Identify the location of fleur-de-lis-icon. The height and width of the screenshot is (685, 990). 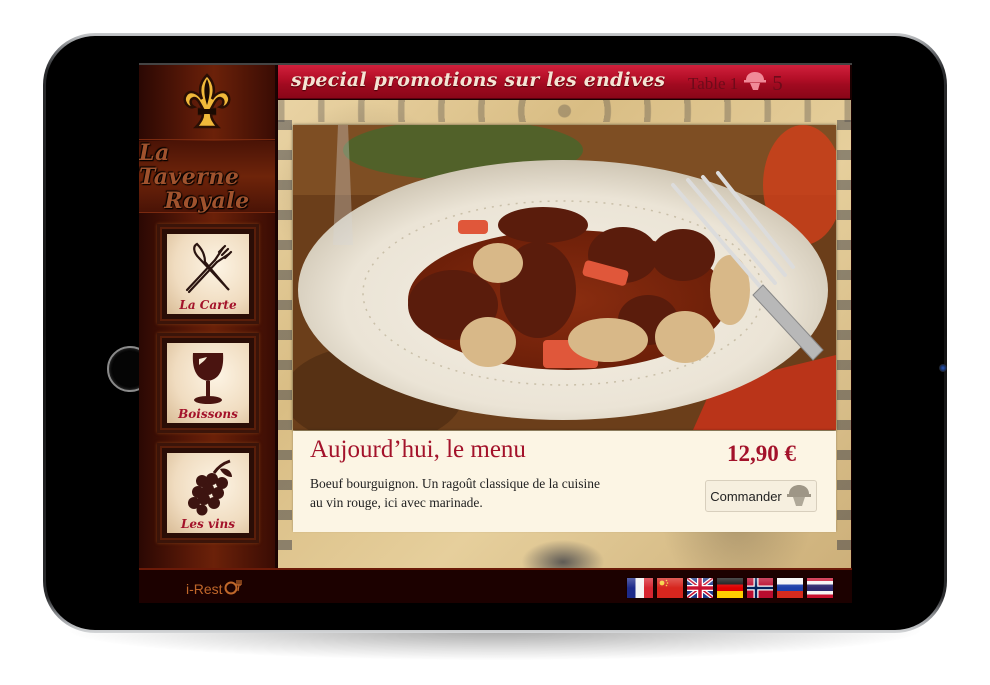
(207, 102).